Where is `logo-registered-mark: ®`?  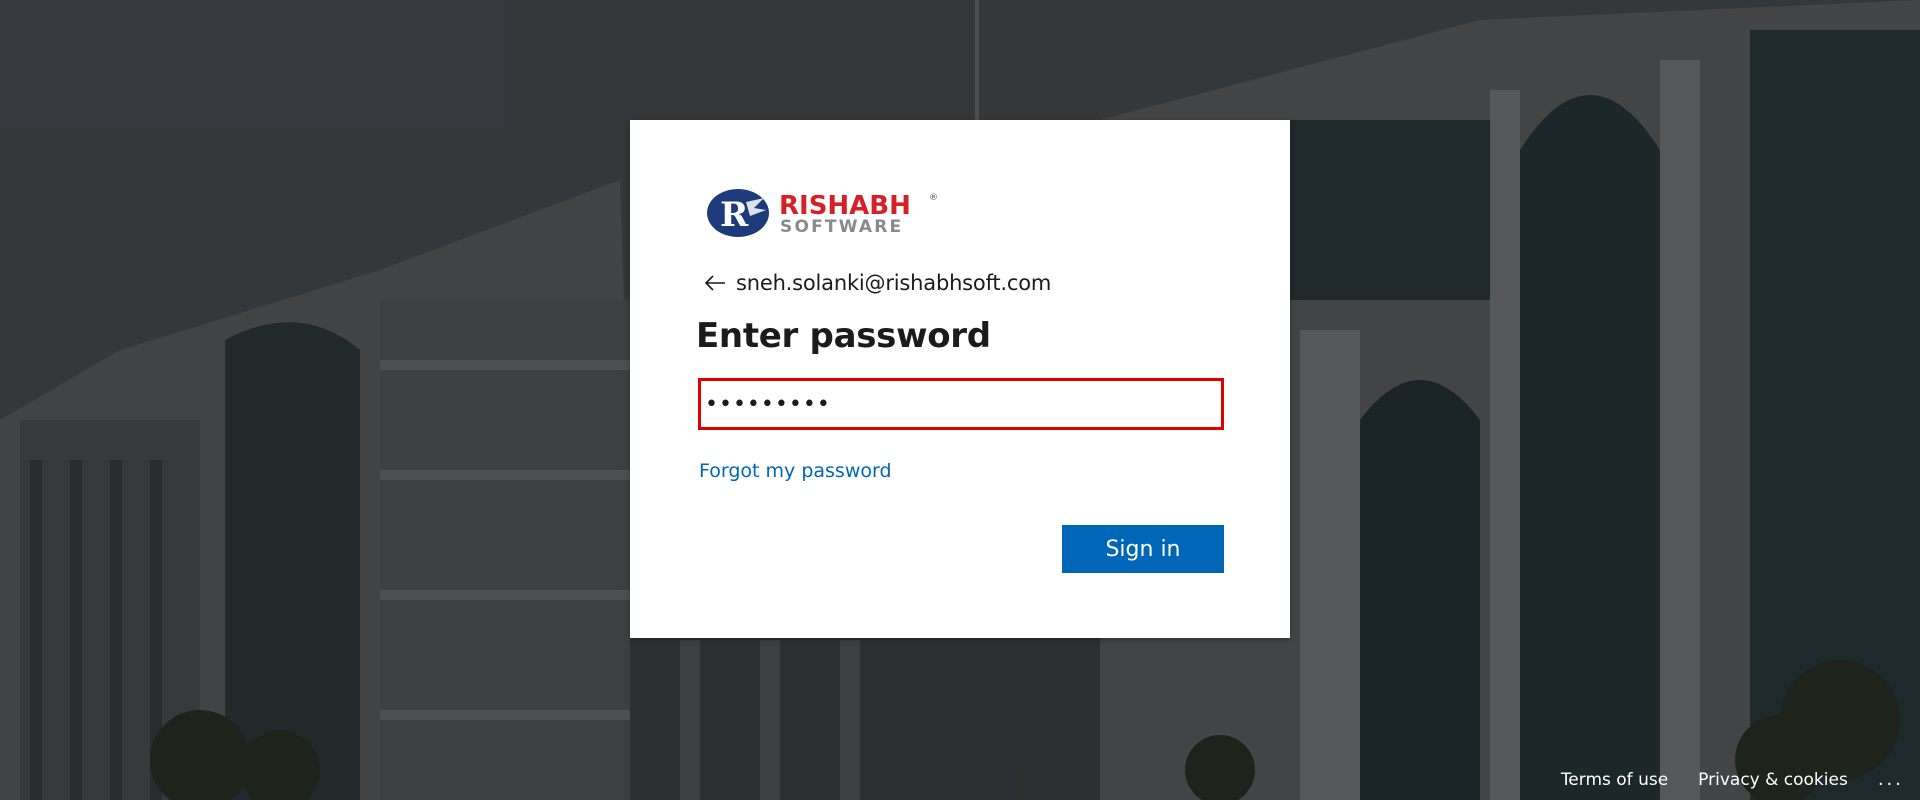
logo-registered-mark: ® is located at coordinates (933, 198).